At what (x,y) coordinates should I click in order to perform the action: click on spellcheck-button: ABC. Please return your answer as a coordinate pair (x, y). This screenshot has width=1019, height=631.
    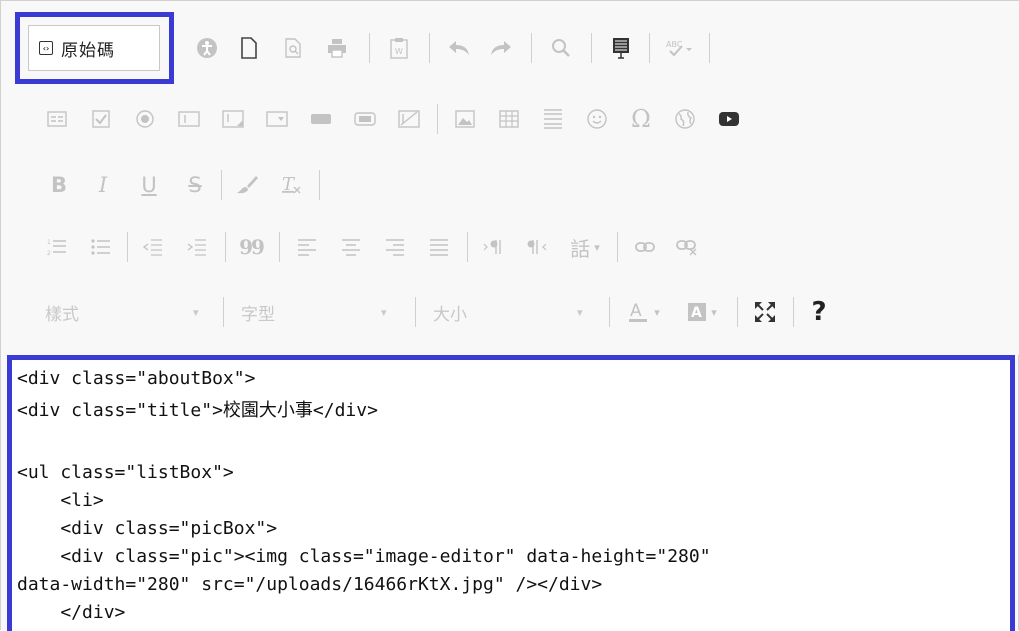
    Looking at the image, I should click on (679, 48).